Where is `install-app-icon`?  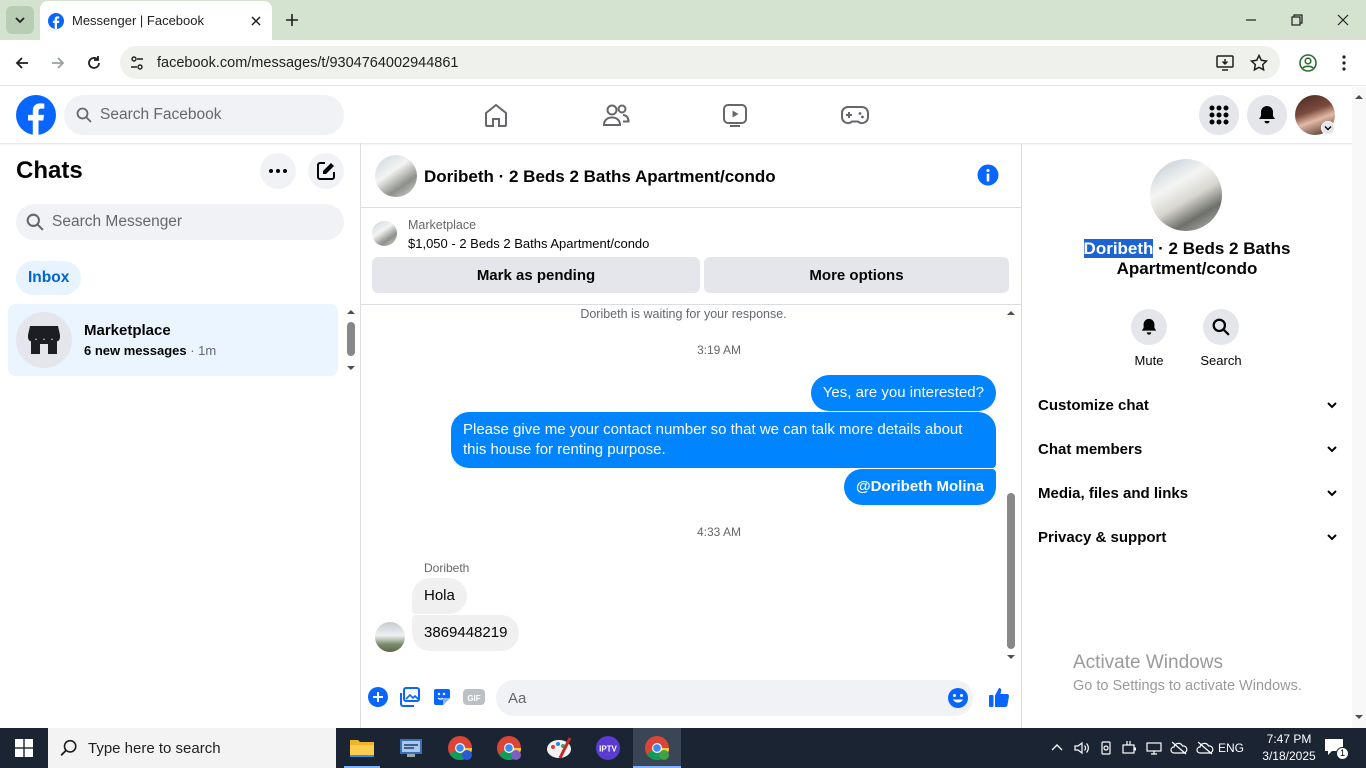 install-app-icon is located at coordinates (1225, 63).